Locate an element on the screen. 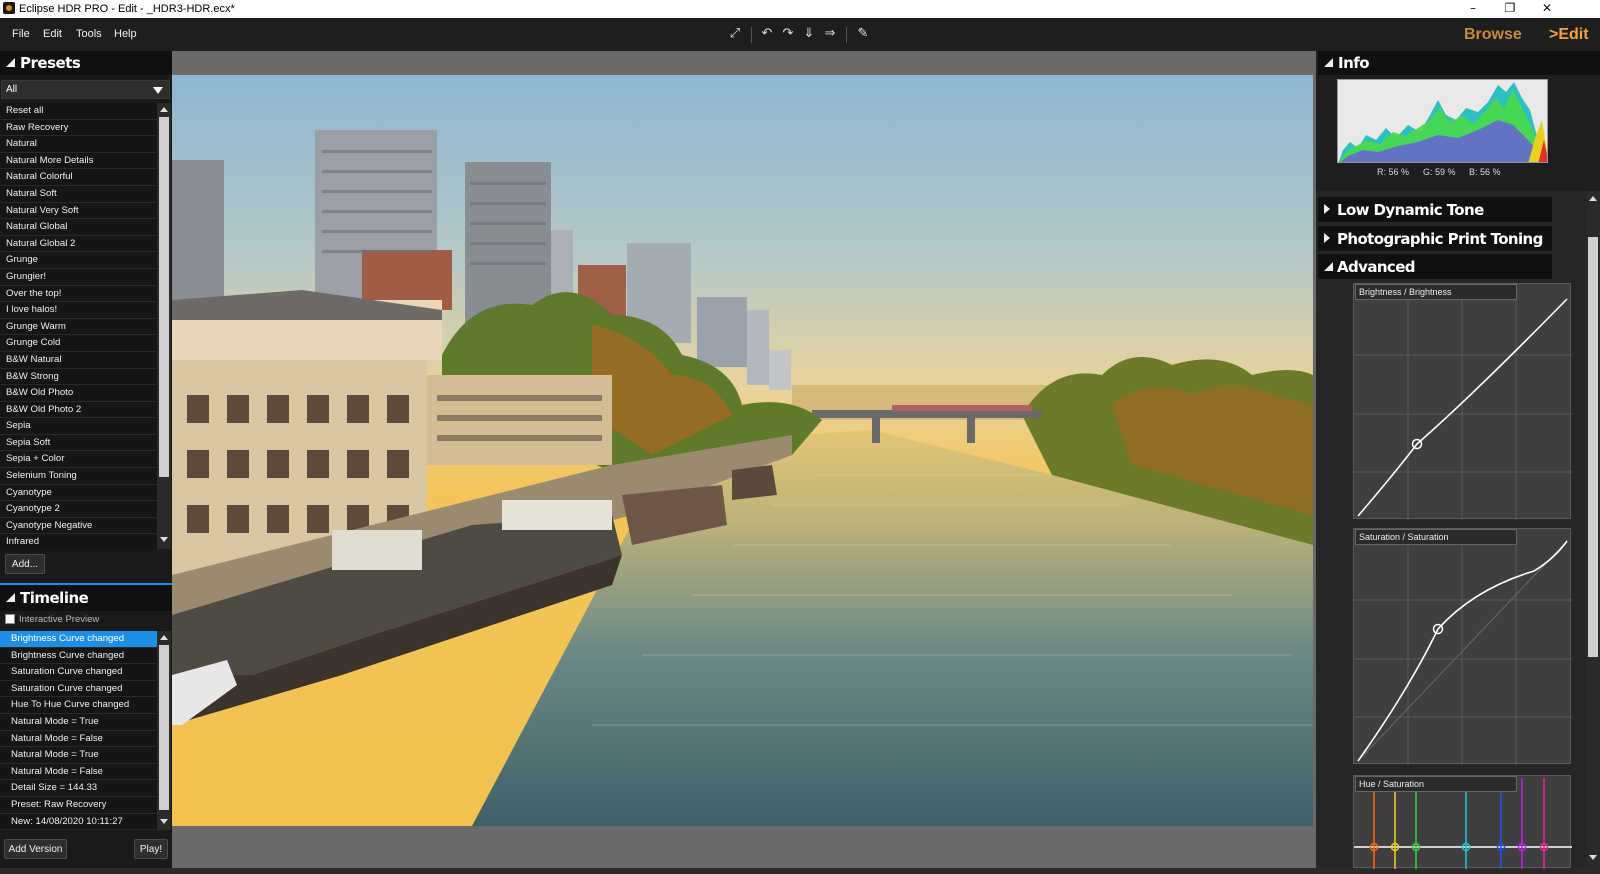  section-advanced: Advanced is located at coordinates (1435, 266).